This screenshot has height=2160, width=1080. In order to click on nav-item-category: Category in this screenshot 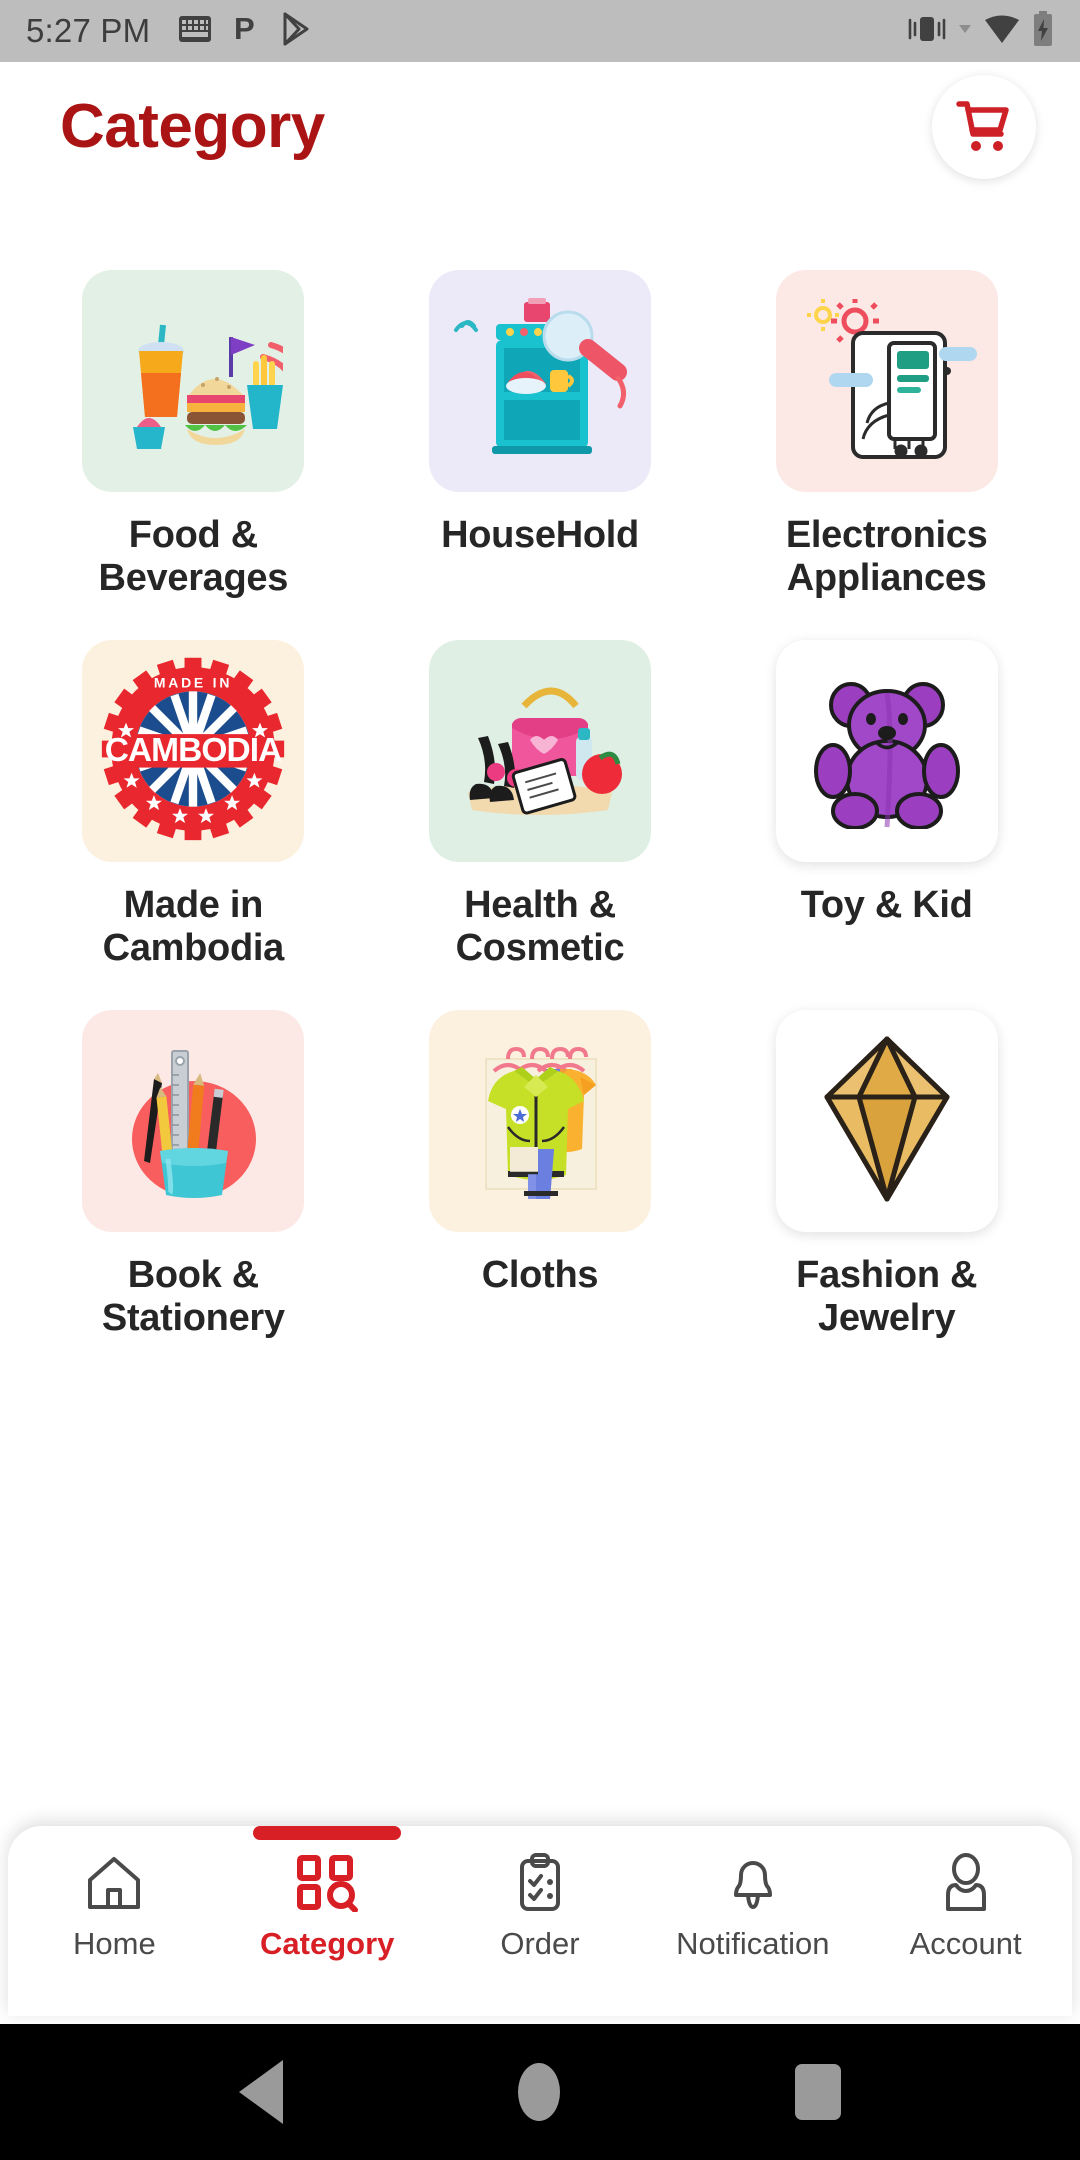, I will do `click(327, 1894)`.